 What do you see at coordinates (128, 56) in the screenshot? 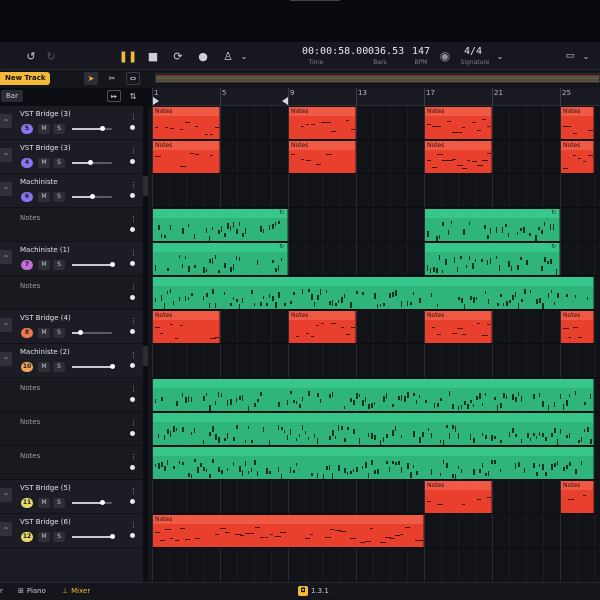
I see `pause-icon: ❚❚` at bounding box center [128, 56].